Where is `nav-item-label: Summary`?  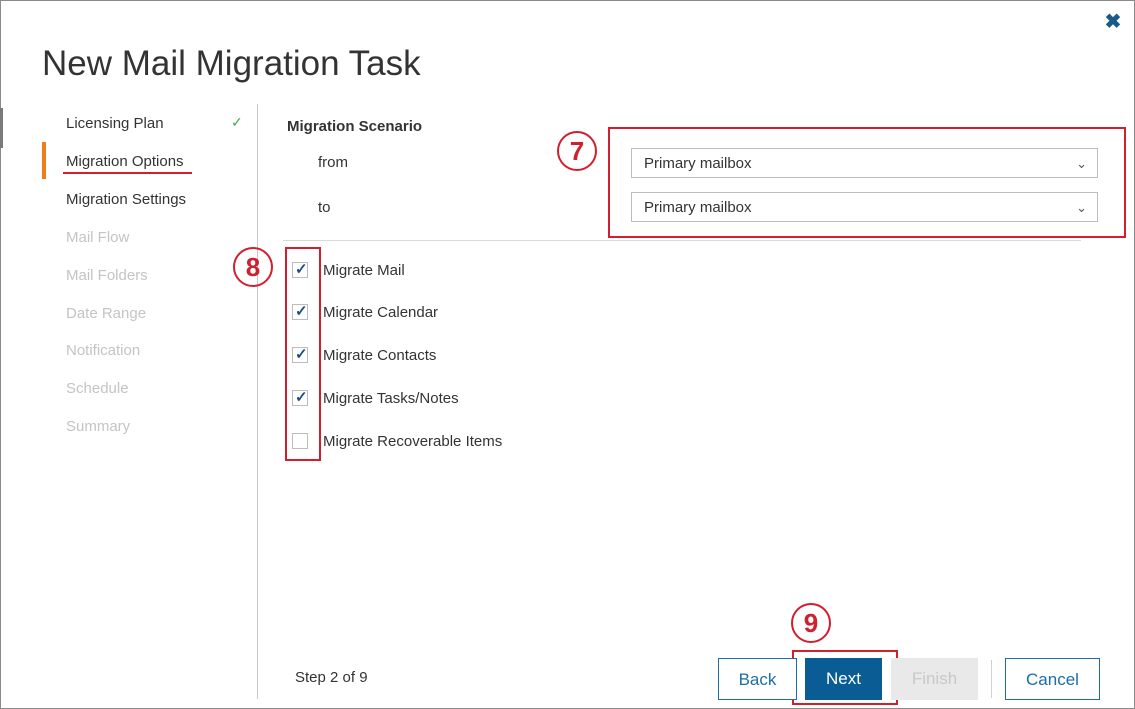 nav-item-label: Summary is located at coordinates (98, 426).